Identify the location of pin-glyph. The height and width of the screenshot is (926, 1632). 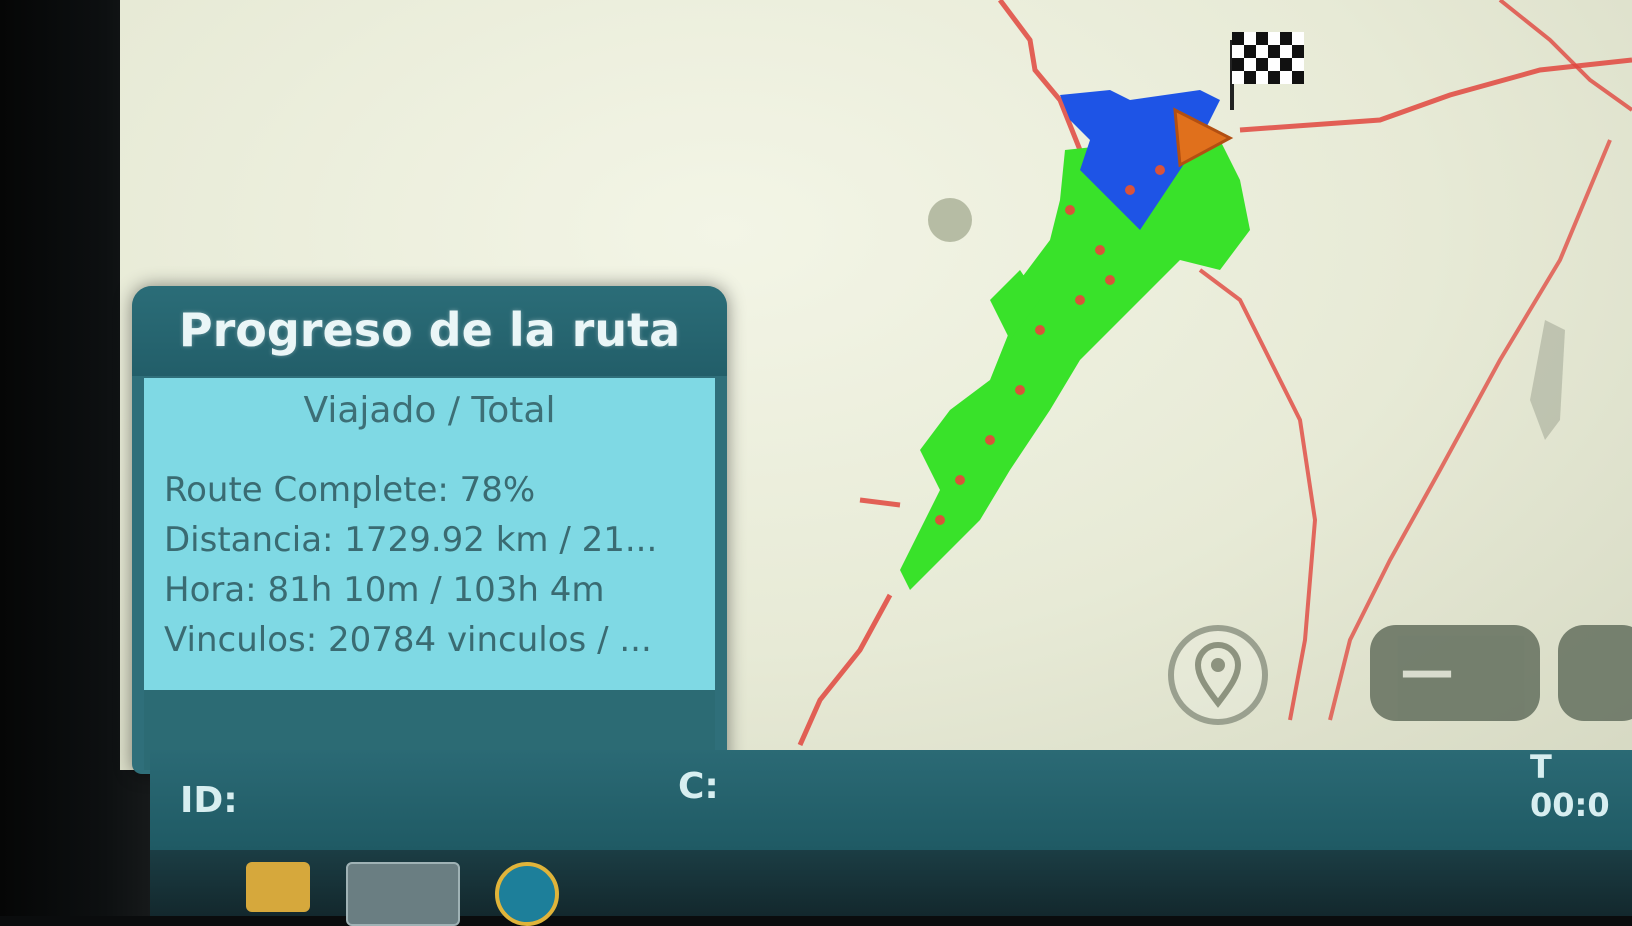
(1218, 675).